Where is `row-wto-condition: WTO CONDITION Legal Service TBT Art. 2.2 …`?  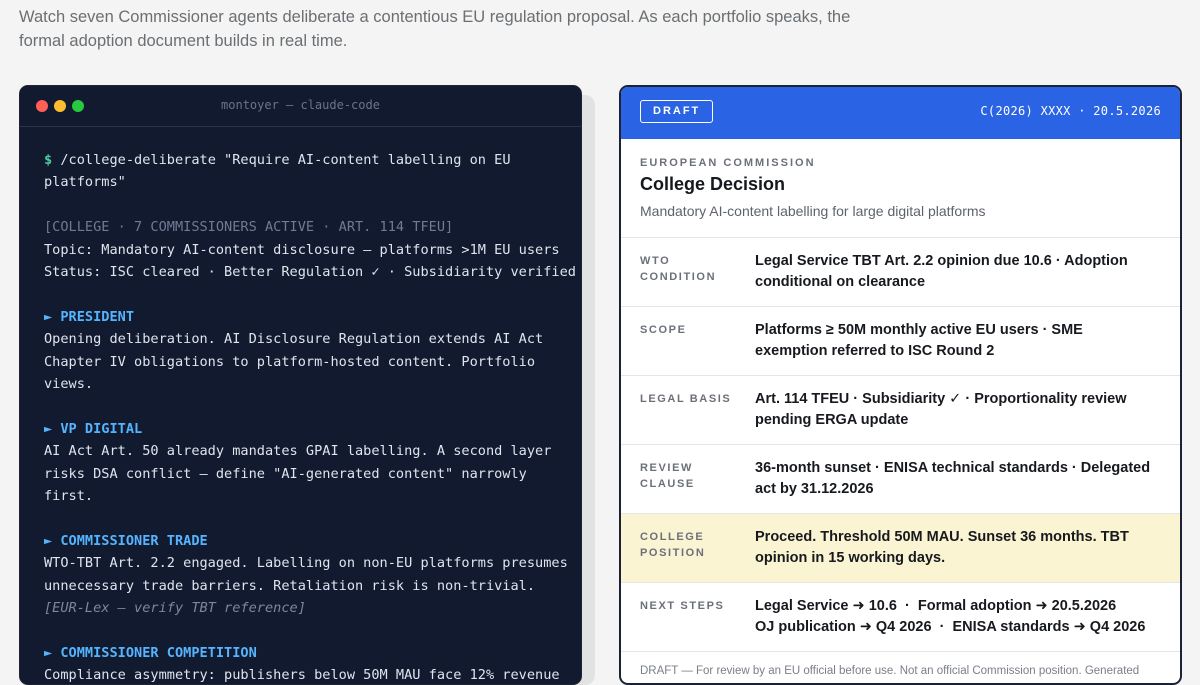
row-wto-condition: WTO CONDITION Legal Service TBT Art. 2.2 … is located at coordinates (900, 271).